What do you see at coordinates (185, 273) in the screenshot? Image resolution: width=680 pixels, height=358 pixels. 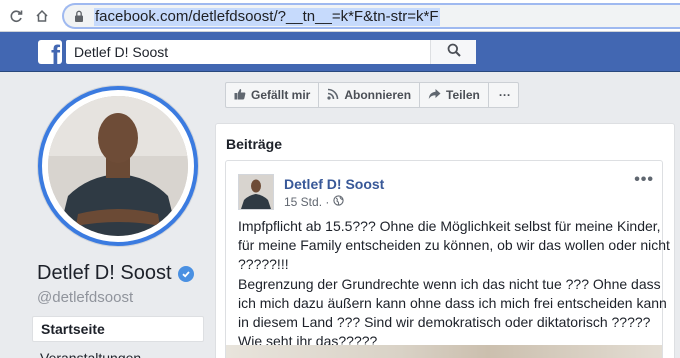 I see `verified-badge-icon` at bounding box center [185, 273].